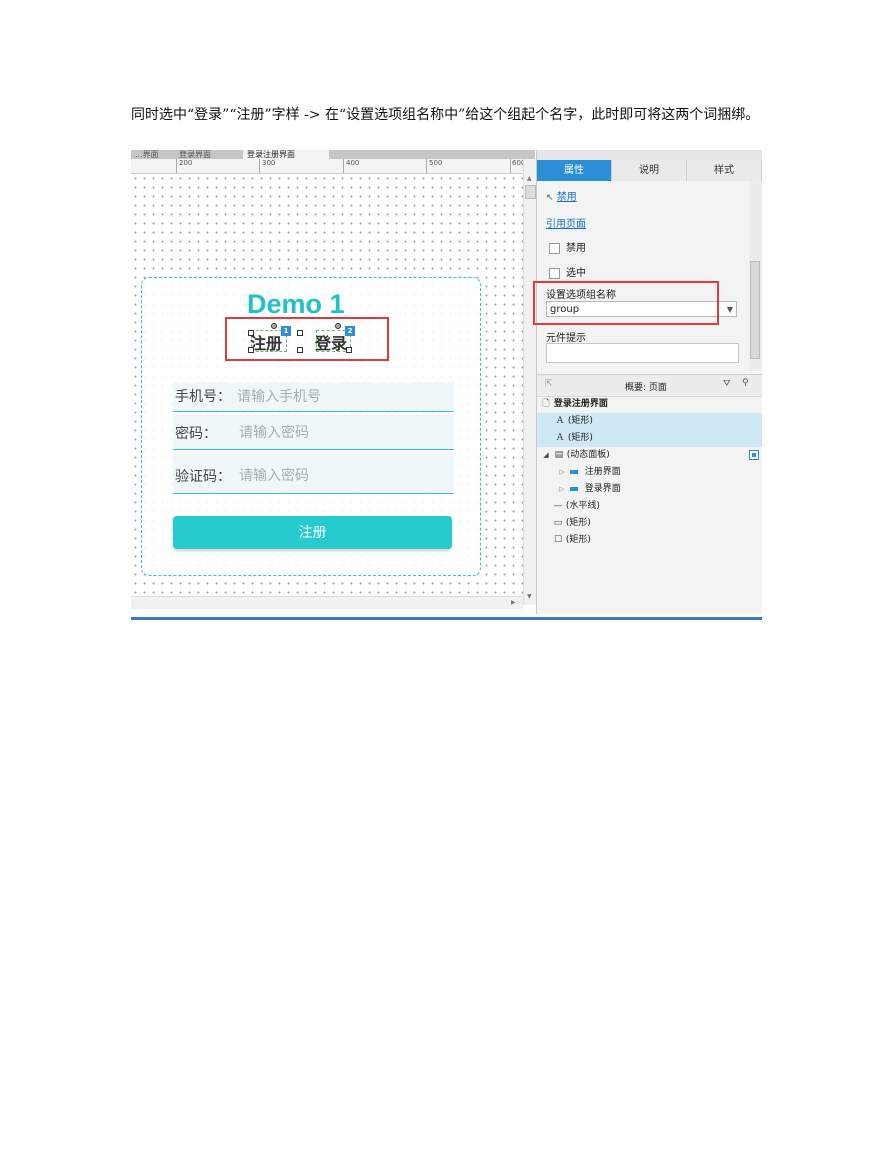 This screenshot has width=893, height=1155. I want to click on disabled-checkbox, so click(554, 248).